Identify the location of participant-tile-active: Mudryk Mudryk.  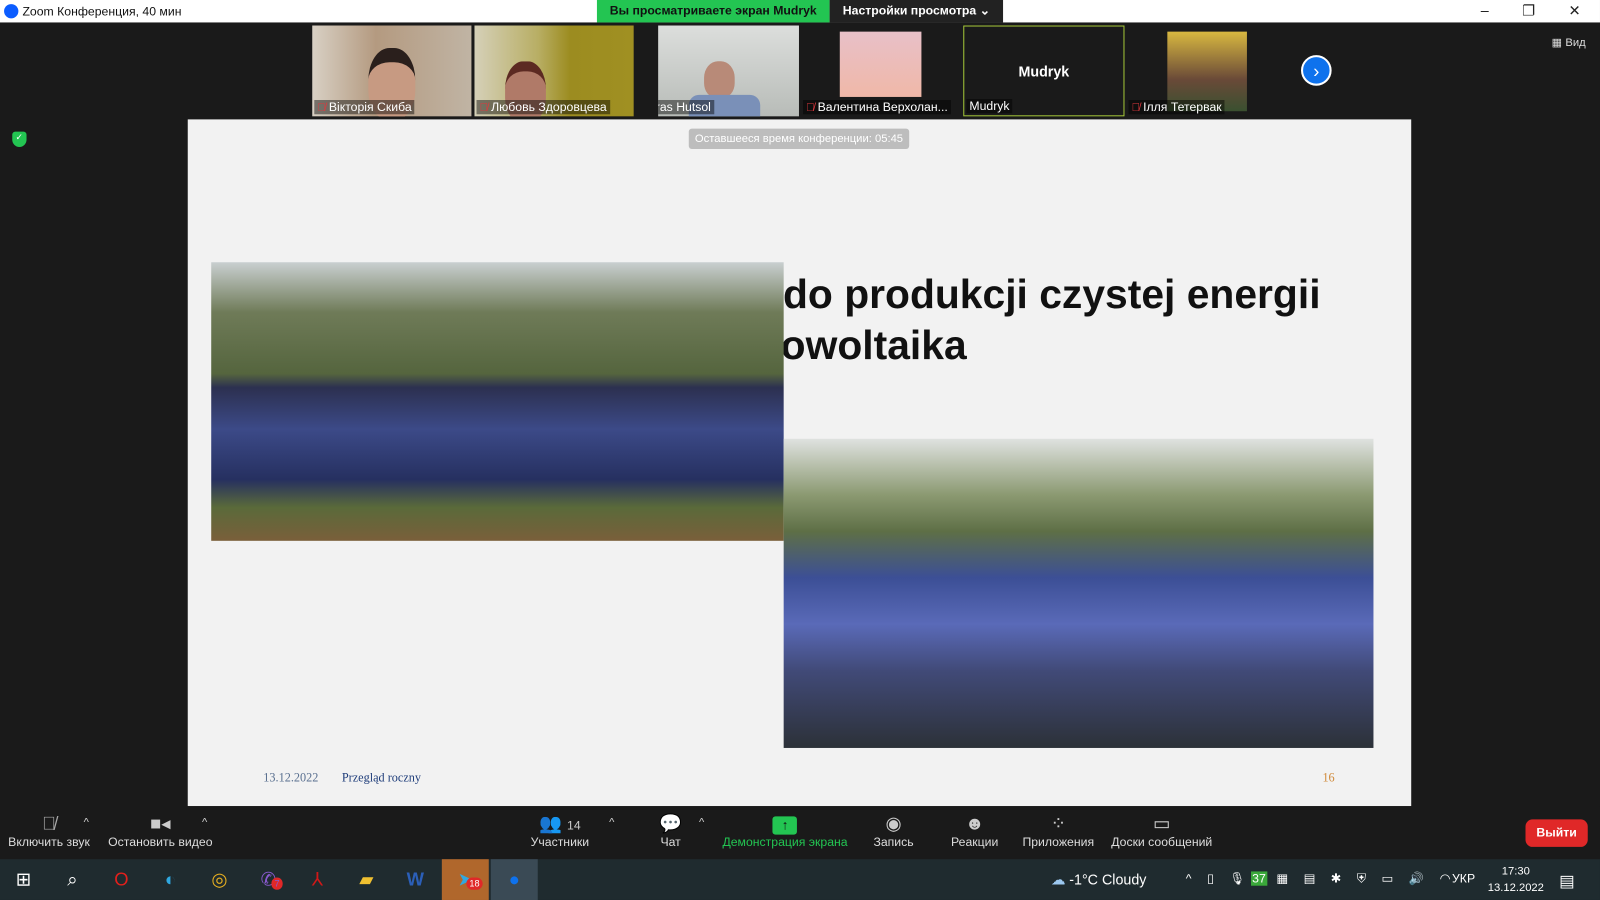
(1044, 71).